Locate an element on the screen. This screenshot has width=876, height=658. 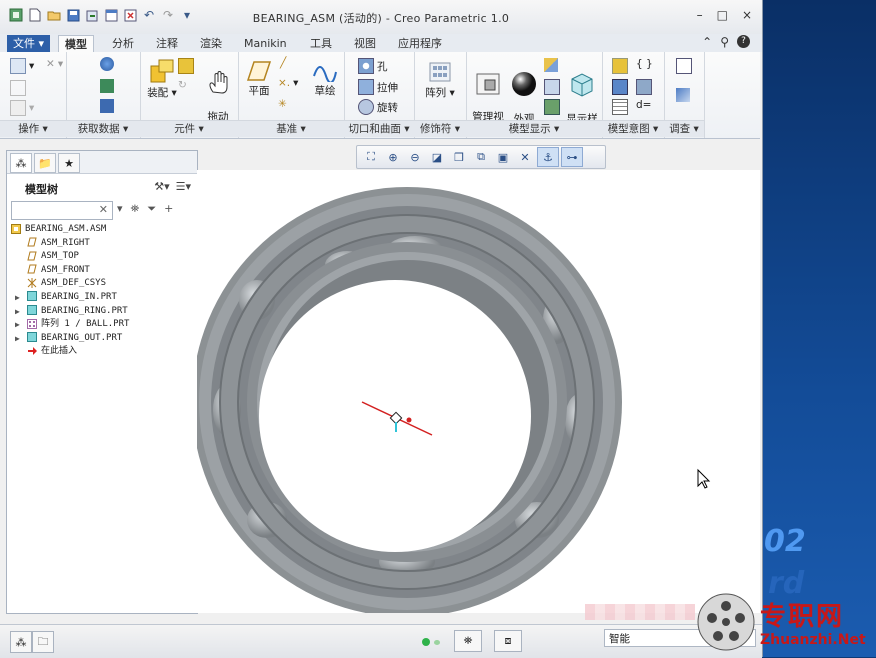
tree-settings-icon: ⚒▾ is located at coordinates (161, 186).